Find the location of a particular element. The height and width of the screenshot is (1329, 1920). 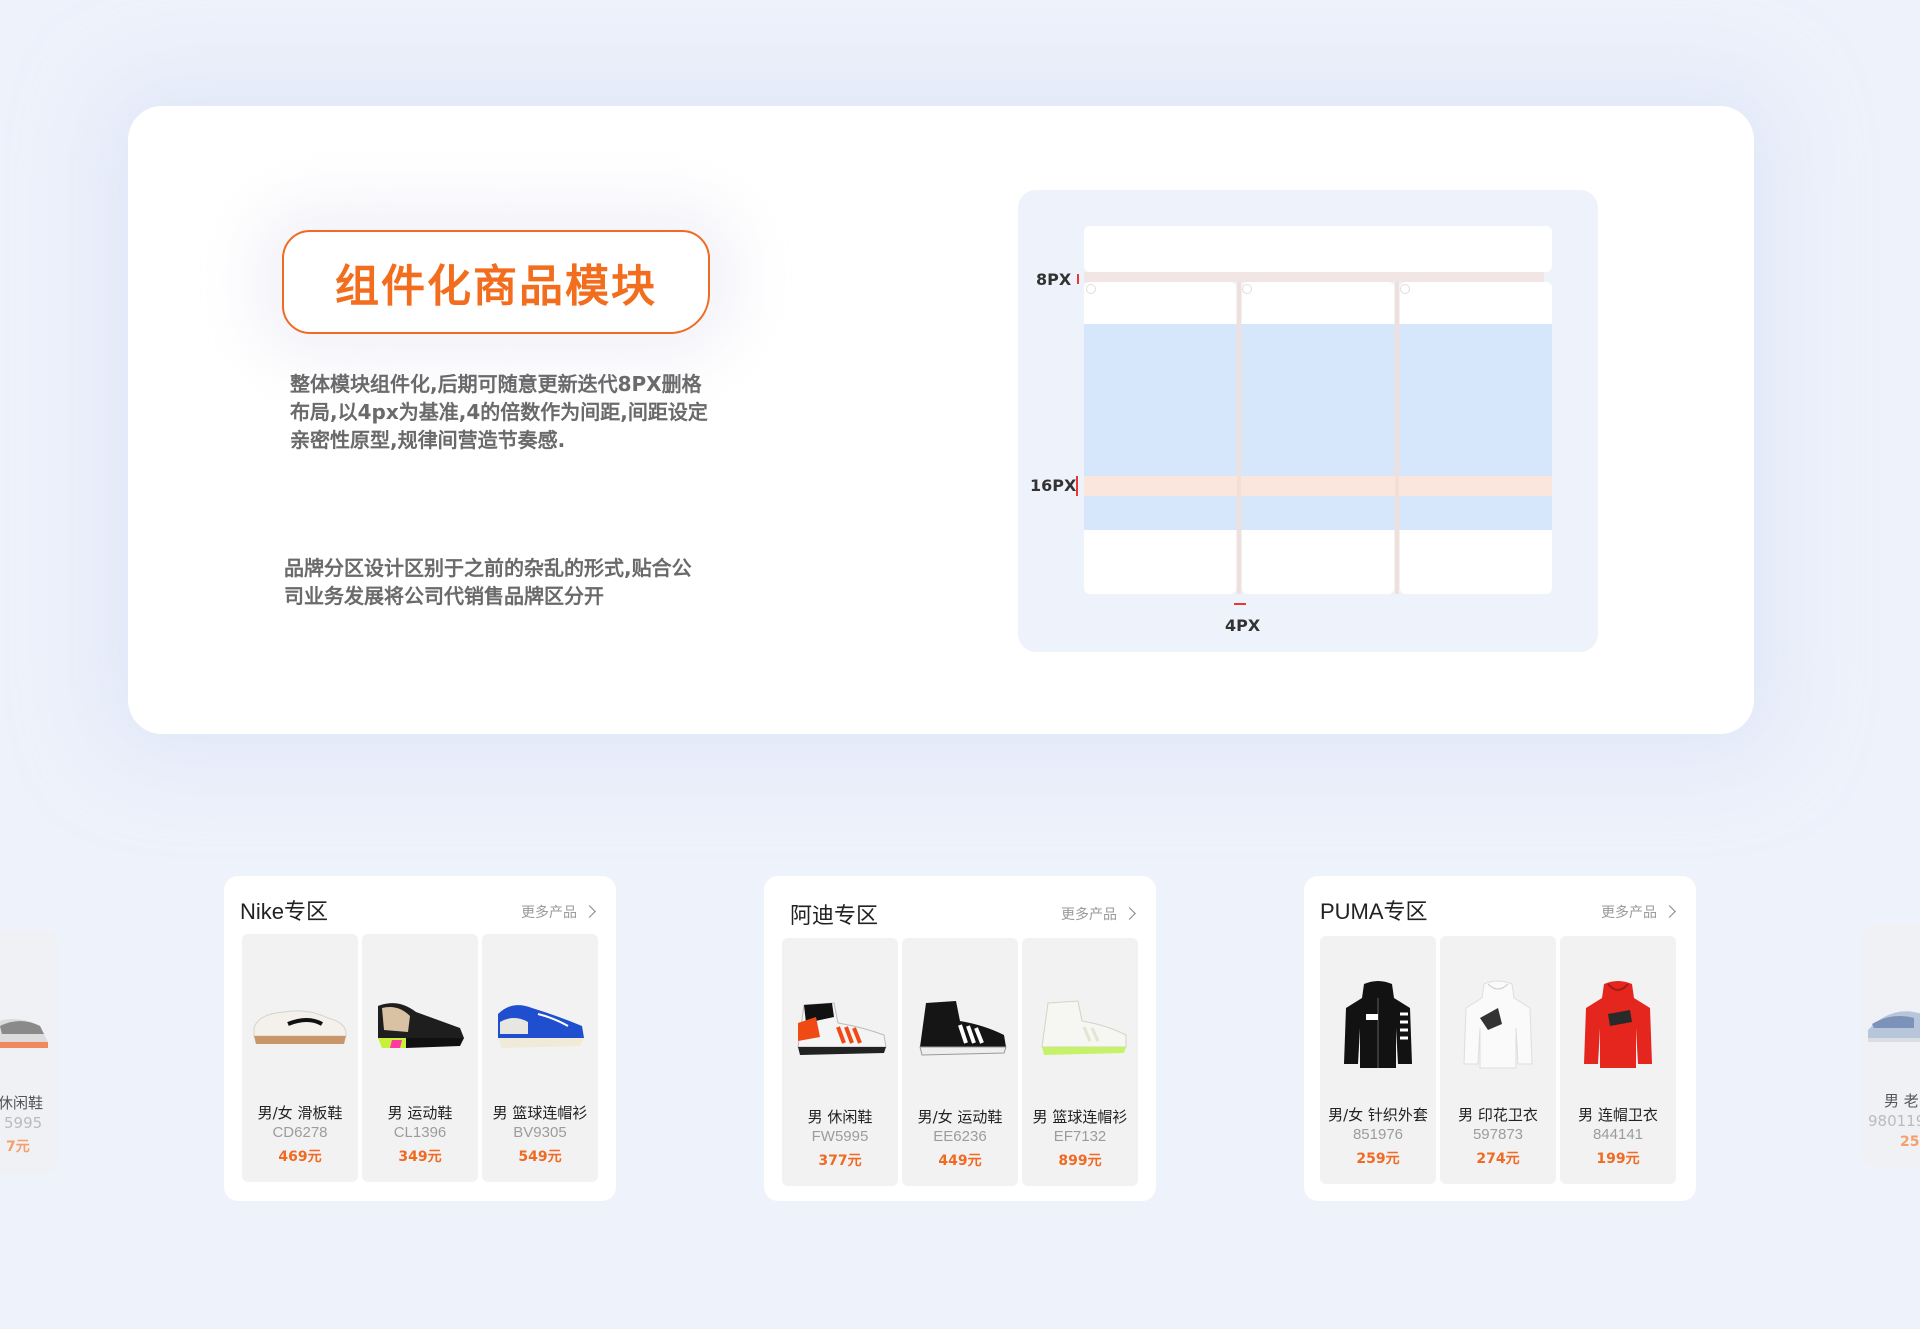

diagram-8px-gap is located at coordinates (1314, 277).